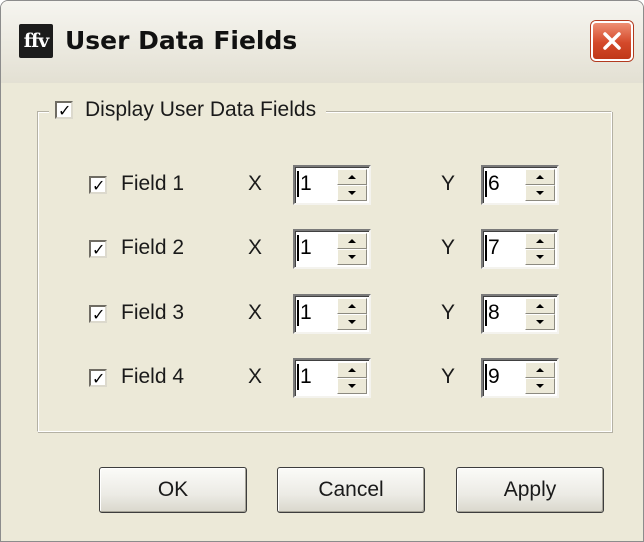 The width and height of the screenshot is (644, 542). Describe the element at coordinates (181, 40) in the screenshot. I see `window-title: User Data Fields` at that location.